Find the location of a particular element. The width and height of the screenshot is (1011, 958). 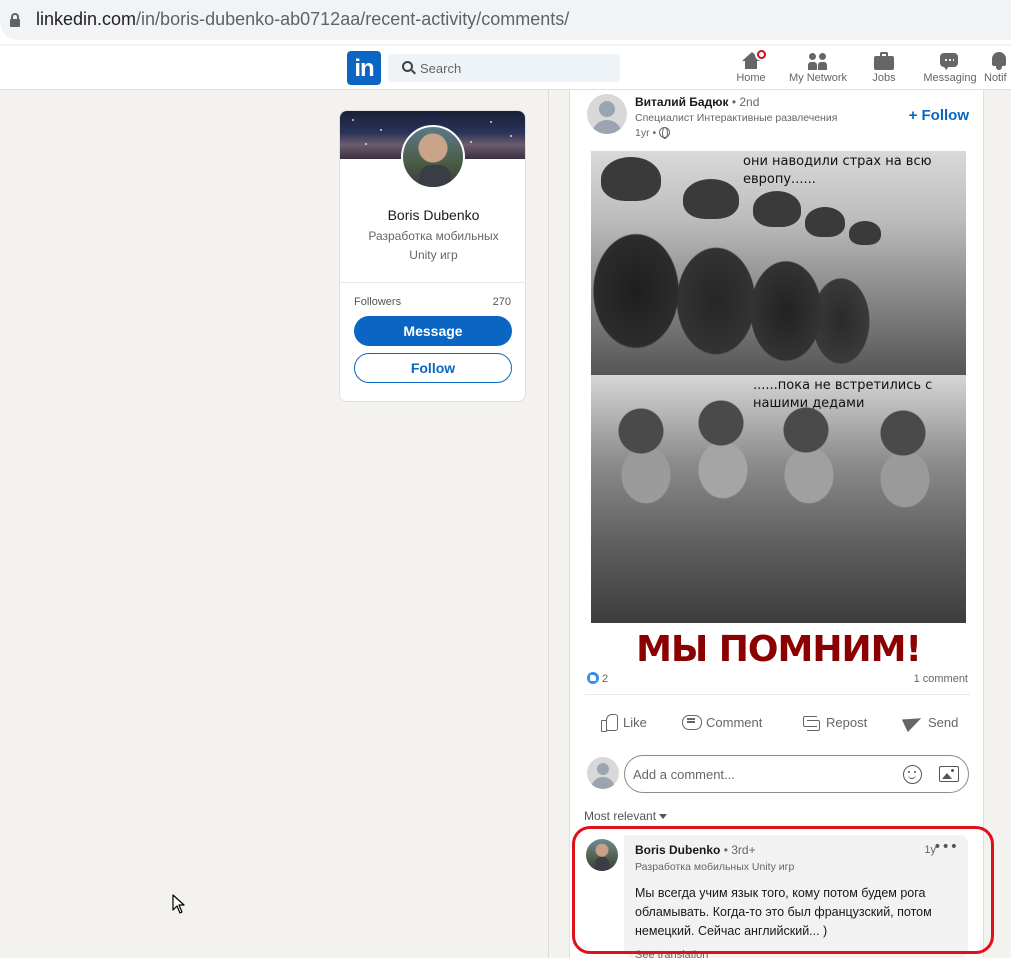

sort-comments-dropdown: Most relevant is located at coordinates (626, 816).